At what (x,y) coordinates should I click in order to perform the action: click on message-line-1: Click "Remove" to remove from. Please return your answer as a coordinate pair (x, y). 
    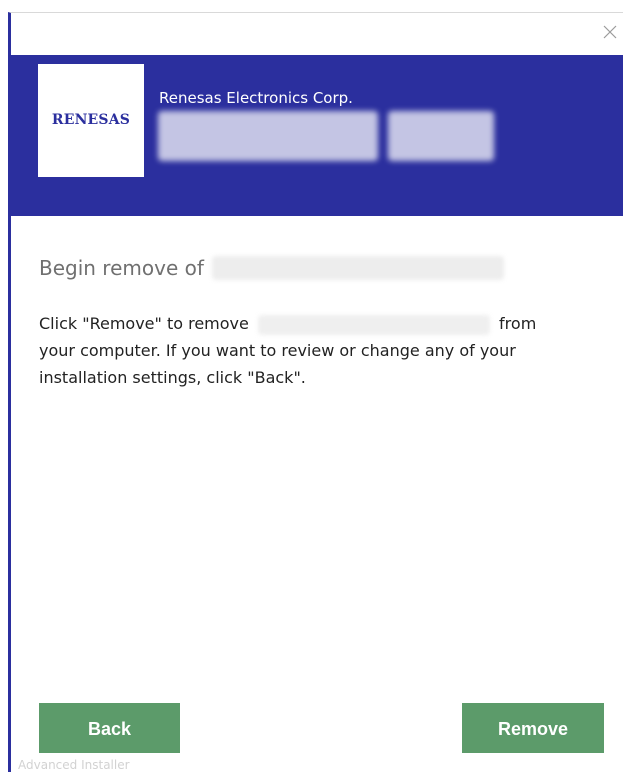
    Looking at the image, I should click on (314, 323).